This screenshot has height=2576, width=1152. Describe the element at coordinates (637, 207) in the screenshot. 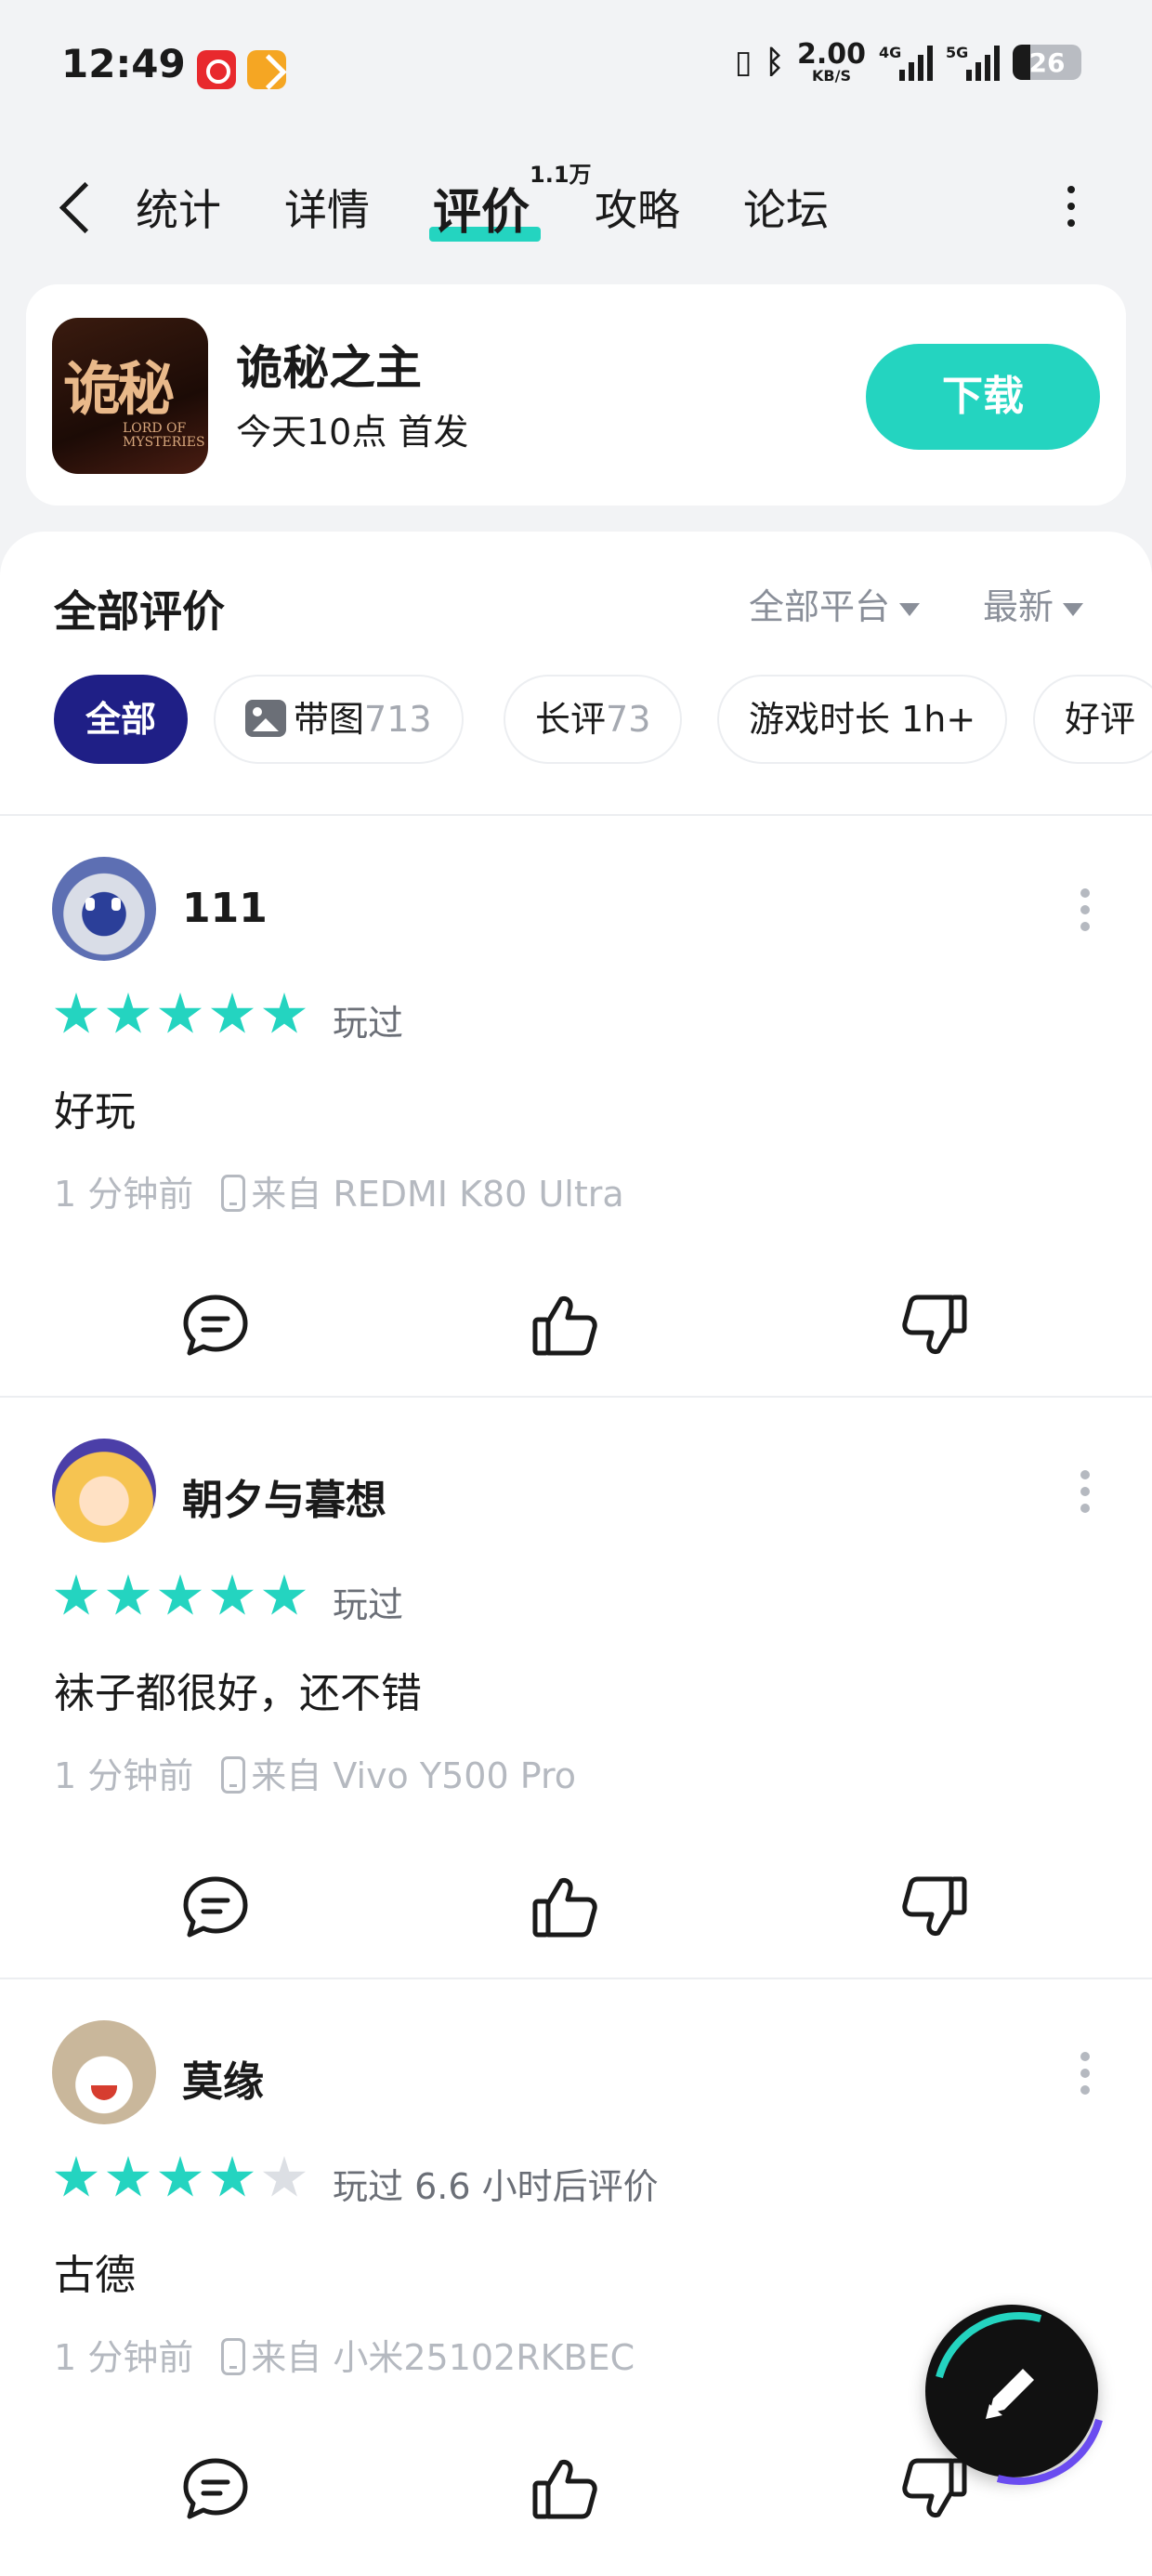

I see `tab-guides: 攻略` at that location.